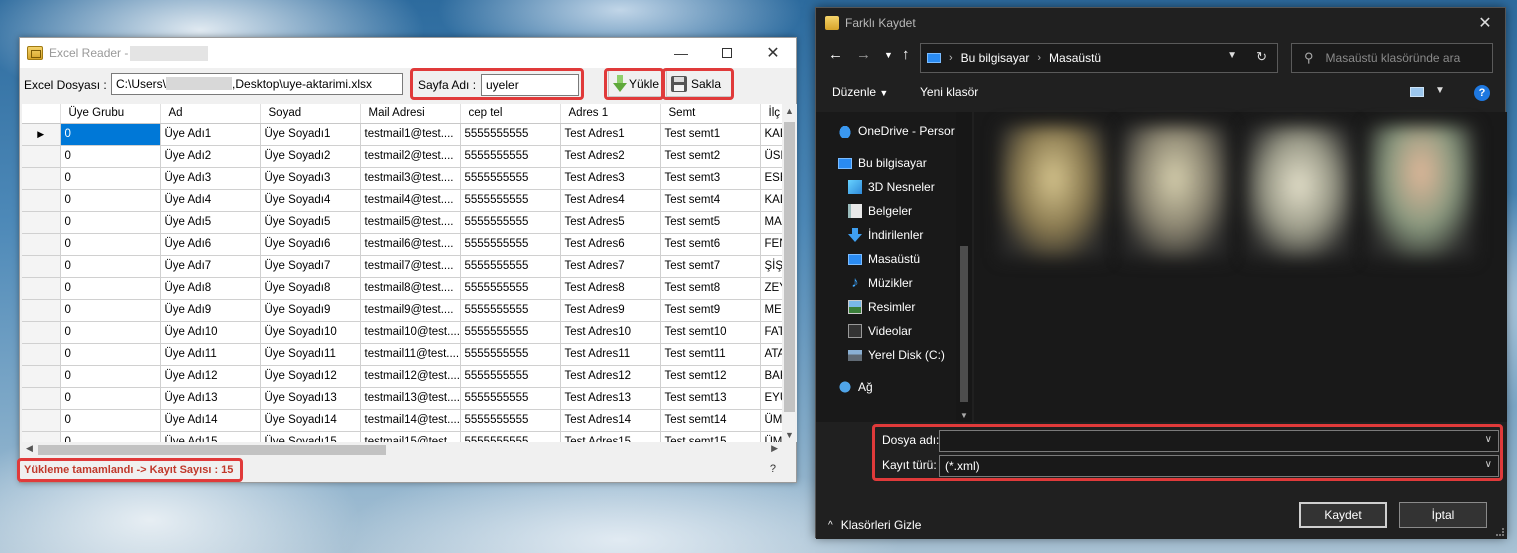  I want to click on table-cell: Üye Soyadı13, so click(310, 398).